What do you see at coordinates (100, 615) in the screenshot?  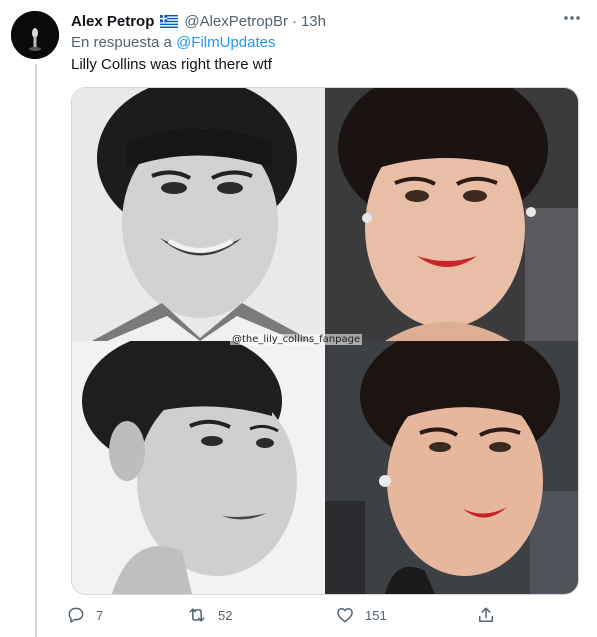 I see `reply-count: 7` at bounding box center [100, 615].